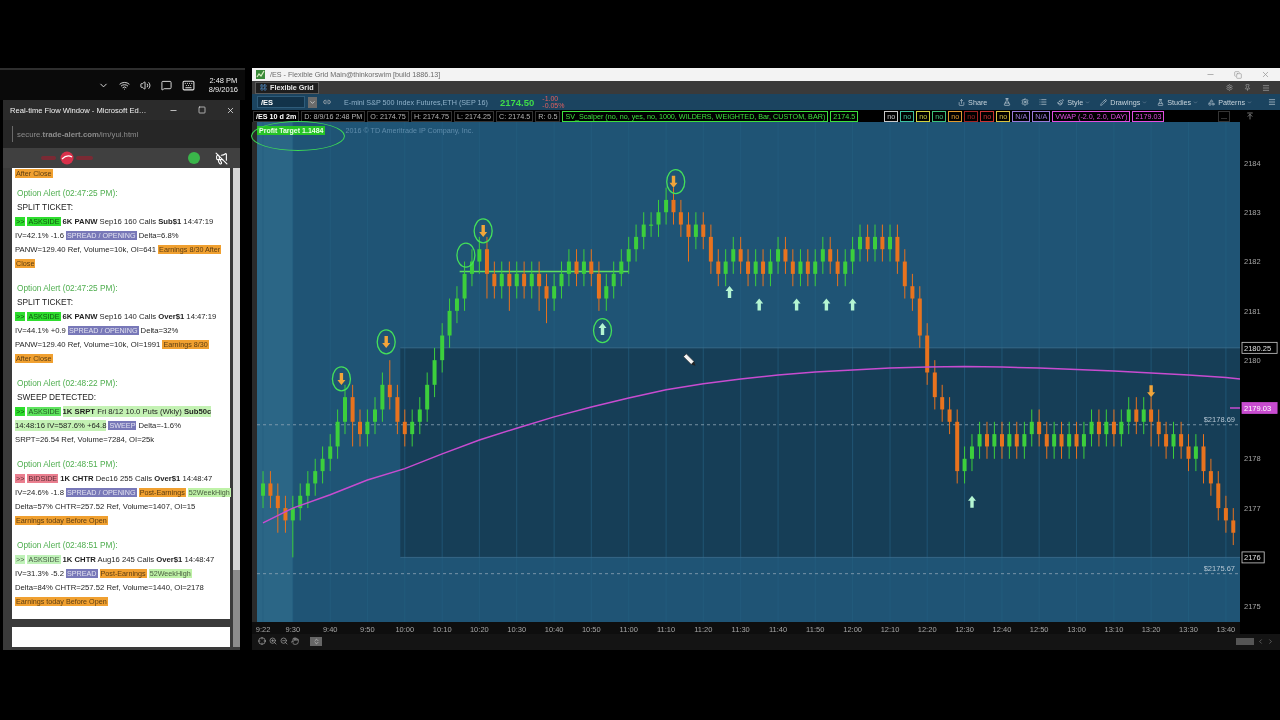  Describe the element at coordinates (263, 87) in the screenshot. I see `grid-icon` at that location.